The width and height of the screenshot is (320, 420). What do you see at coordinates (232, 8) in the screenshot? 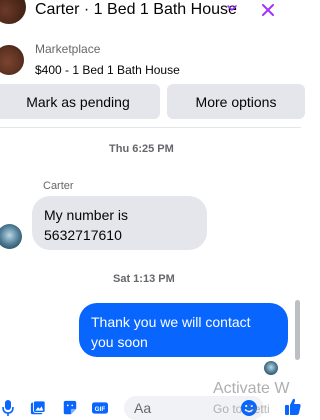
I see `chevron-down-icon` at bounding box center [232, 8].